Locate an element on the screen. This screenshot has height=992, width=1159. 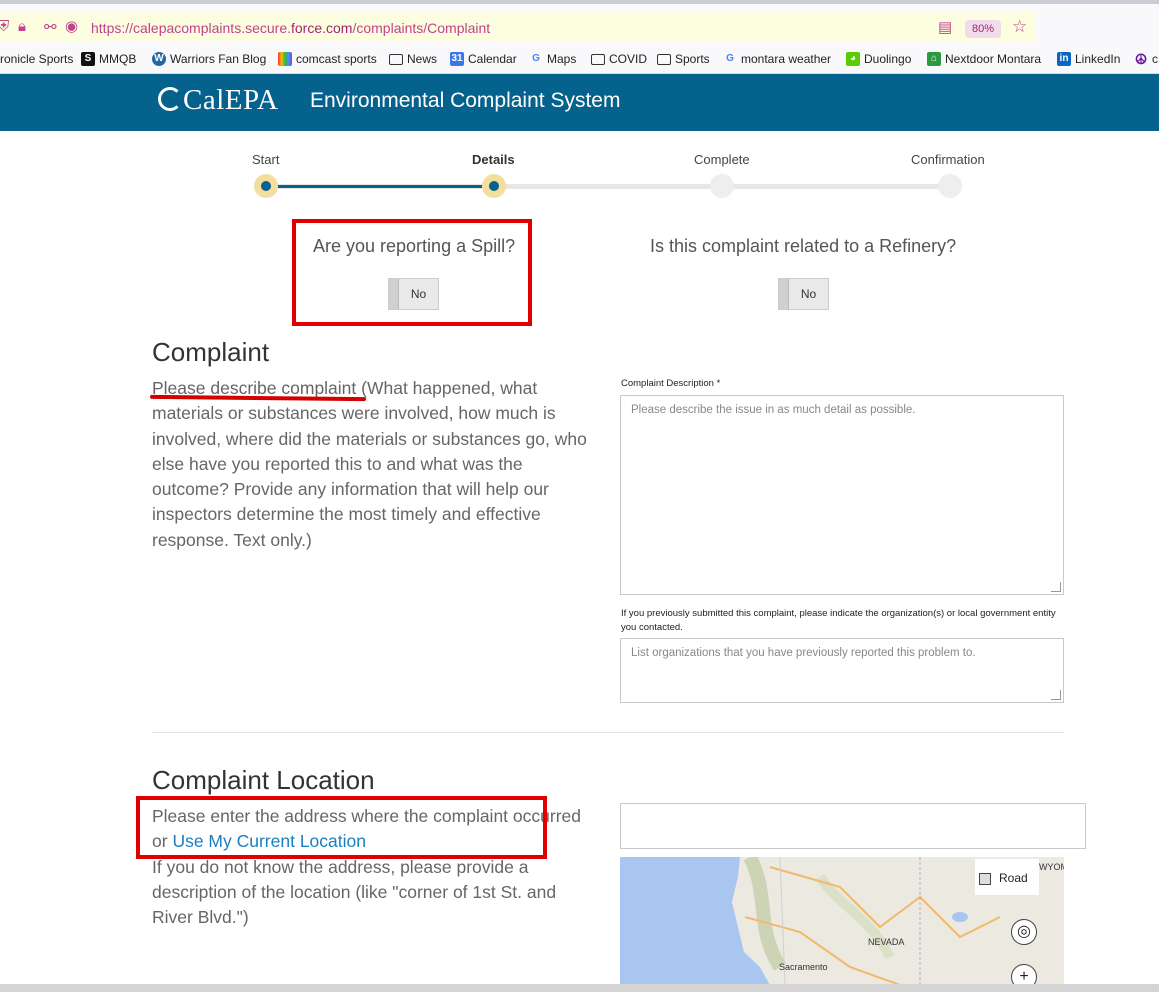
bookmark-item: G Maps is located at coordinates (552, 59).